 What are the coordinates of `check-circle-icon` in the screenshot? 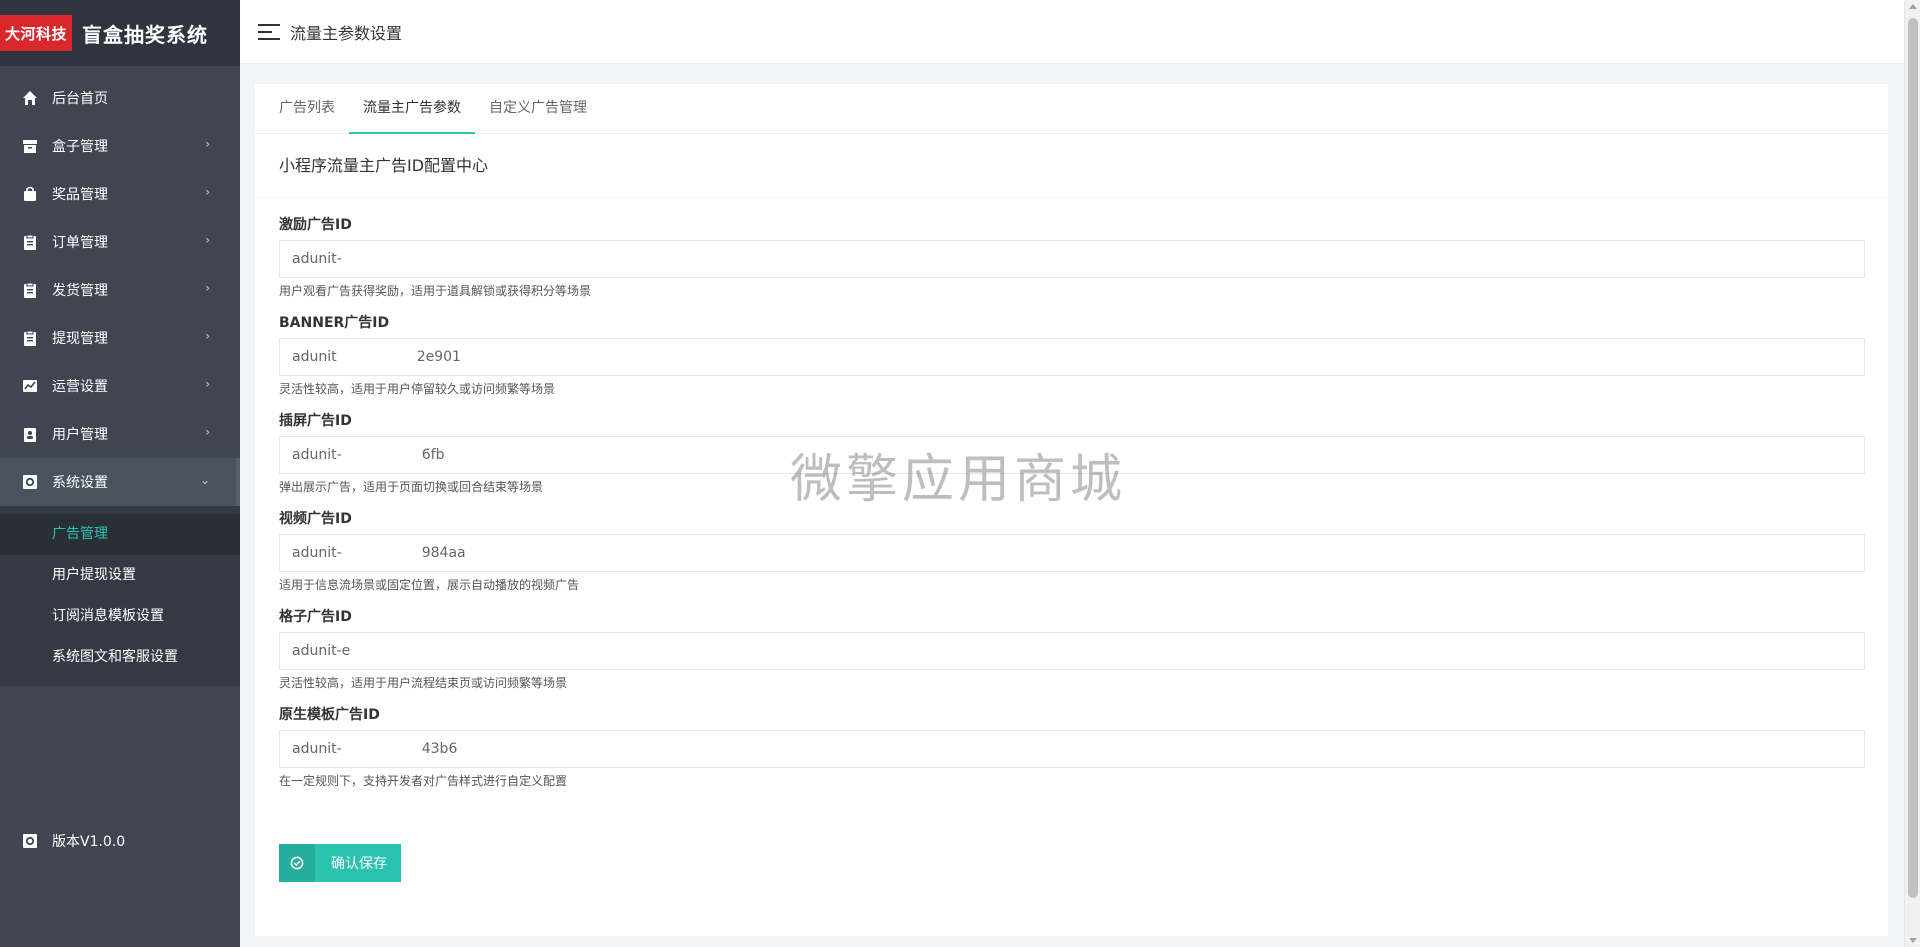 It's located at (297, 863).